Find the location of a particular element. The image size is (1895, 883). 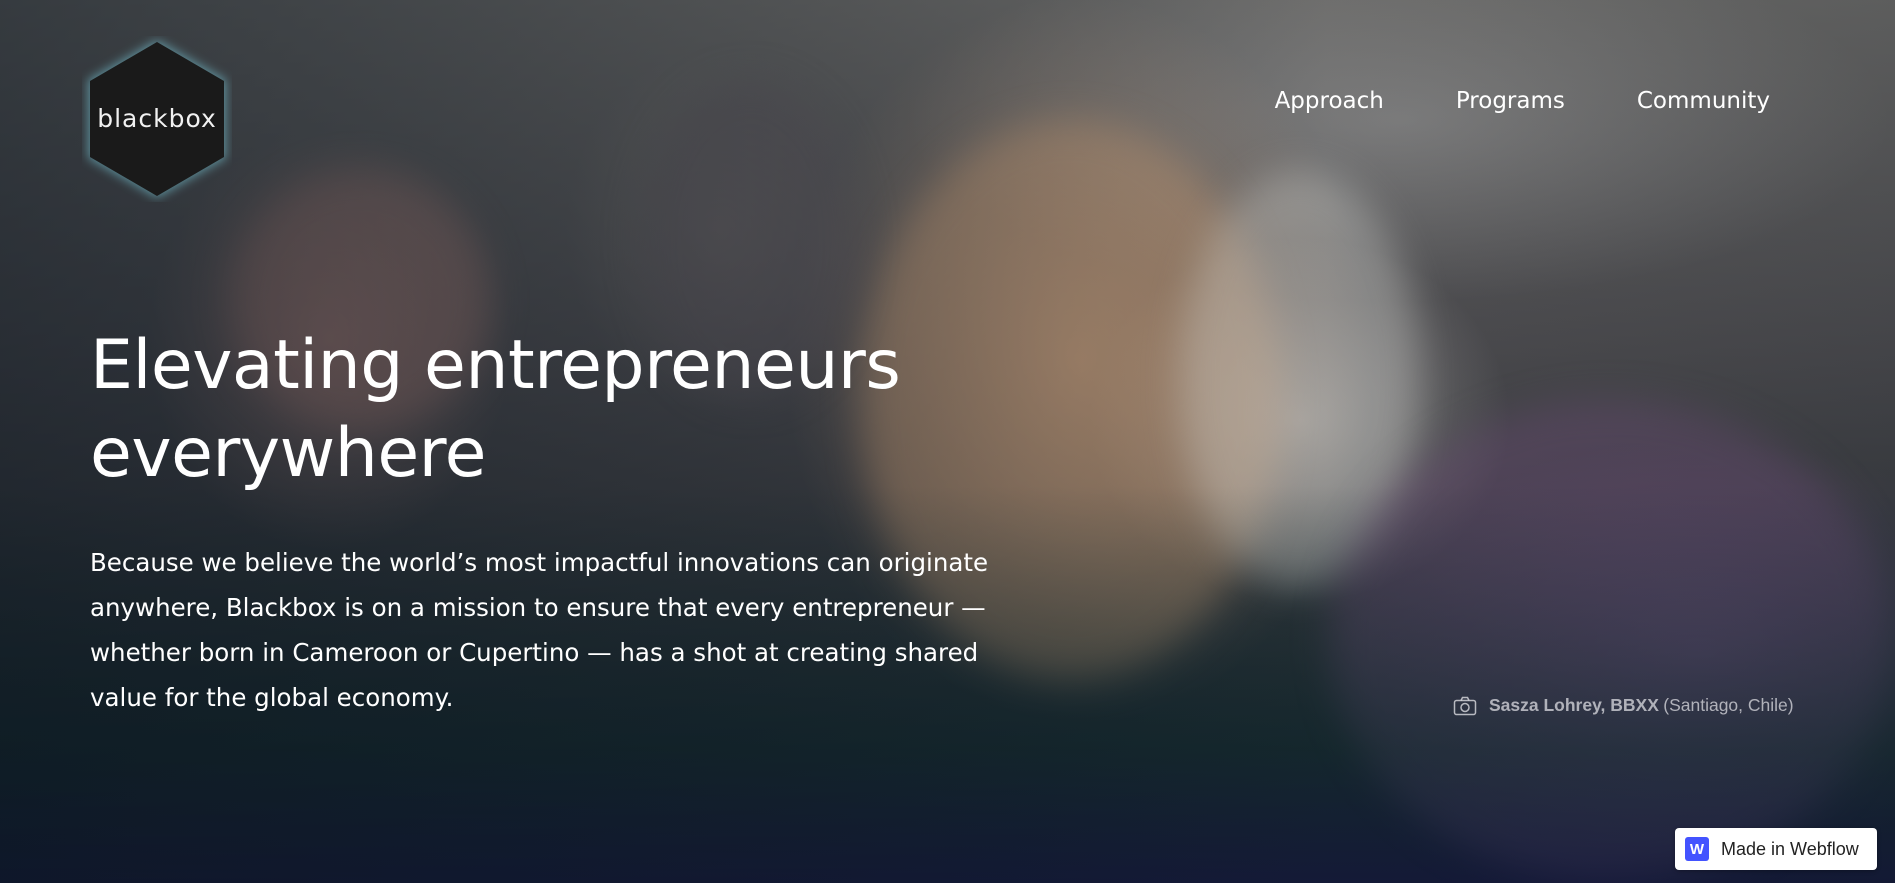

nav-programs: Programs is located at coordinates (1510, 101).